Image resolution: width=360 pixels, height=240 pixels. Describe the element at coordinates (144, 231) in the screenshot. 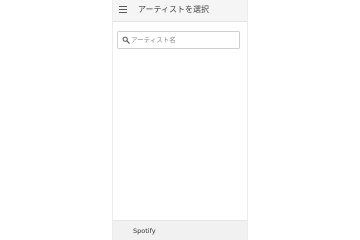

I see `footer-service-label: Spotify` at that location.